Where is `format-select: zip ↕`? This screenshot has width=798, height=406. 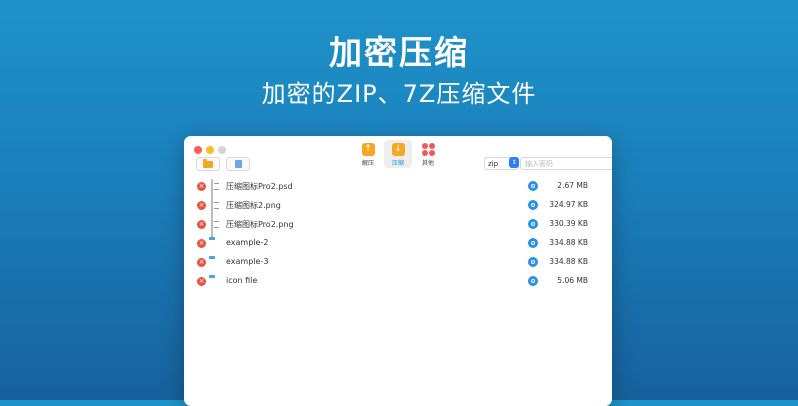 format-select: zip ↕ is located at coordinates (501, 163).